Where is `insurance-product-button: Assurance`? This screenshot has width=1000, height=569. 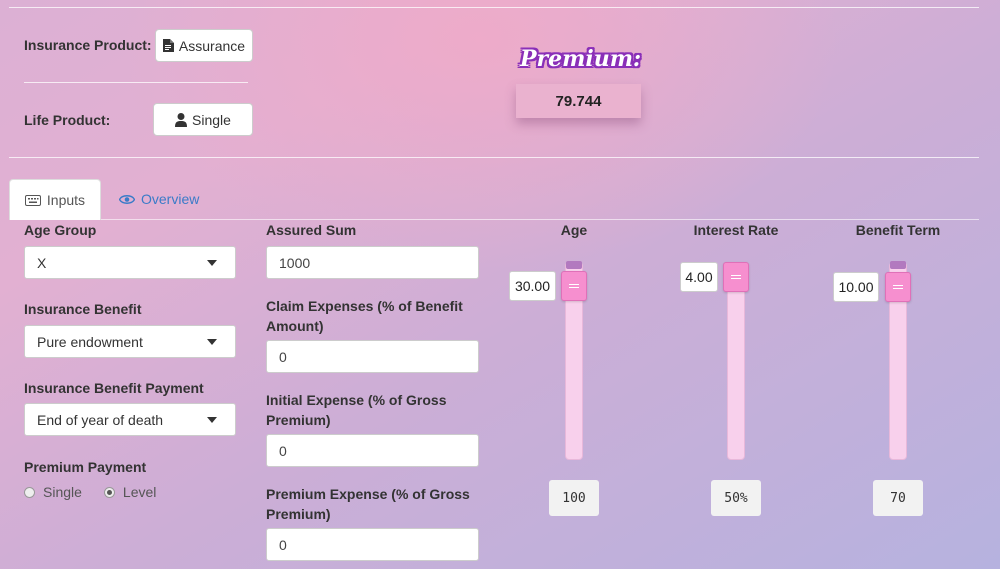 insurance-product-button: Assurance is located at coordinates (204, 45).